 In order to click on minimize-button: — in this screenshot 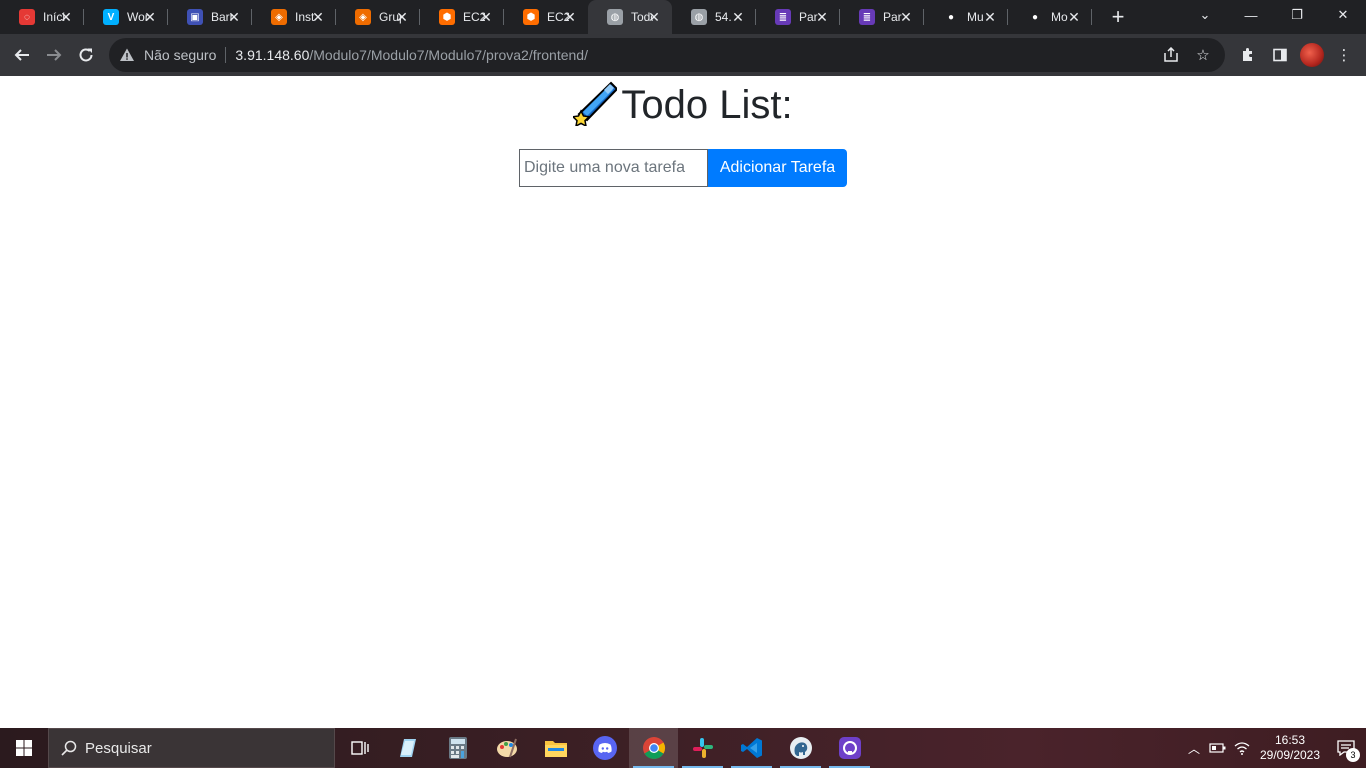, I will do `click(1251, 15)`.